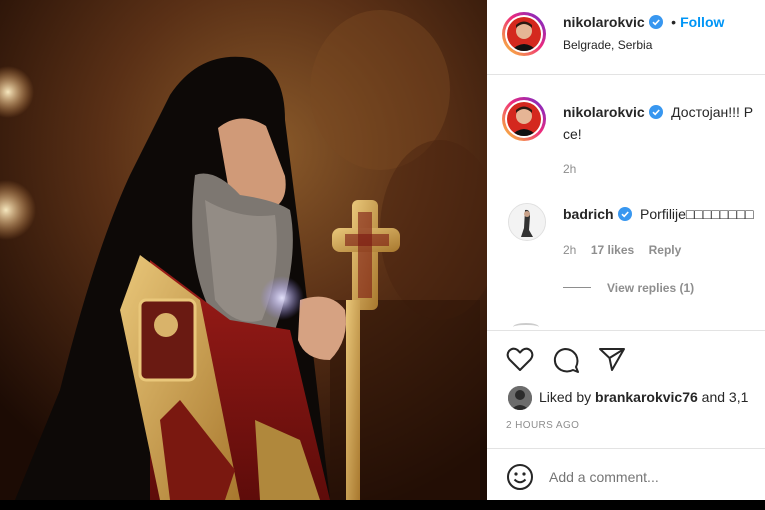 Image resolution: width=765 pixels, height=510 pixels. I want to click on header-location: Belgrade, Serbia, so click(607, 45).